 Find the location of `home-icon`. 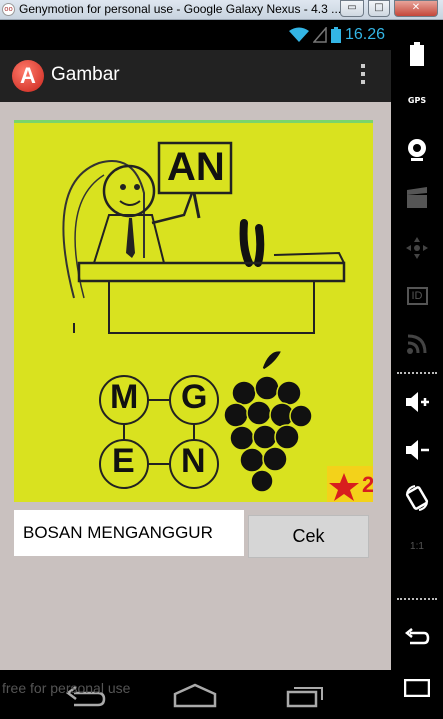

home-icon is located at coordinates (195, 695).